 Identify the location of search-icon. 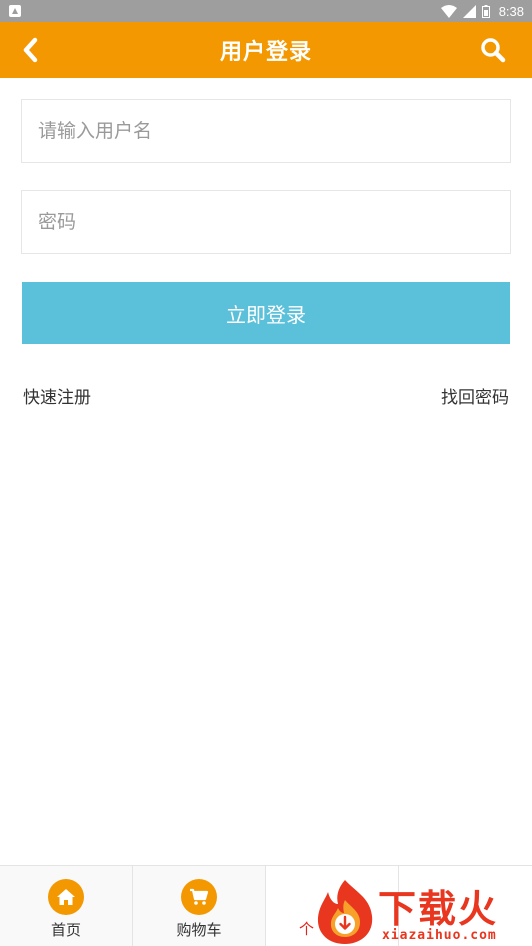
(493, 50).